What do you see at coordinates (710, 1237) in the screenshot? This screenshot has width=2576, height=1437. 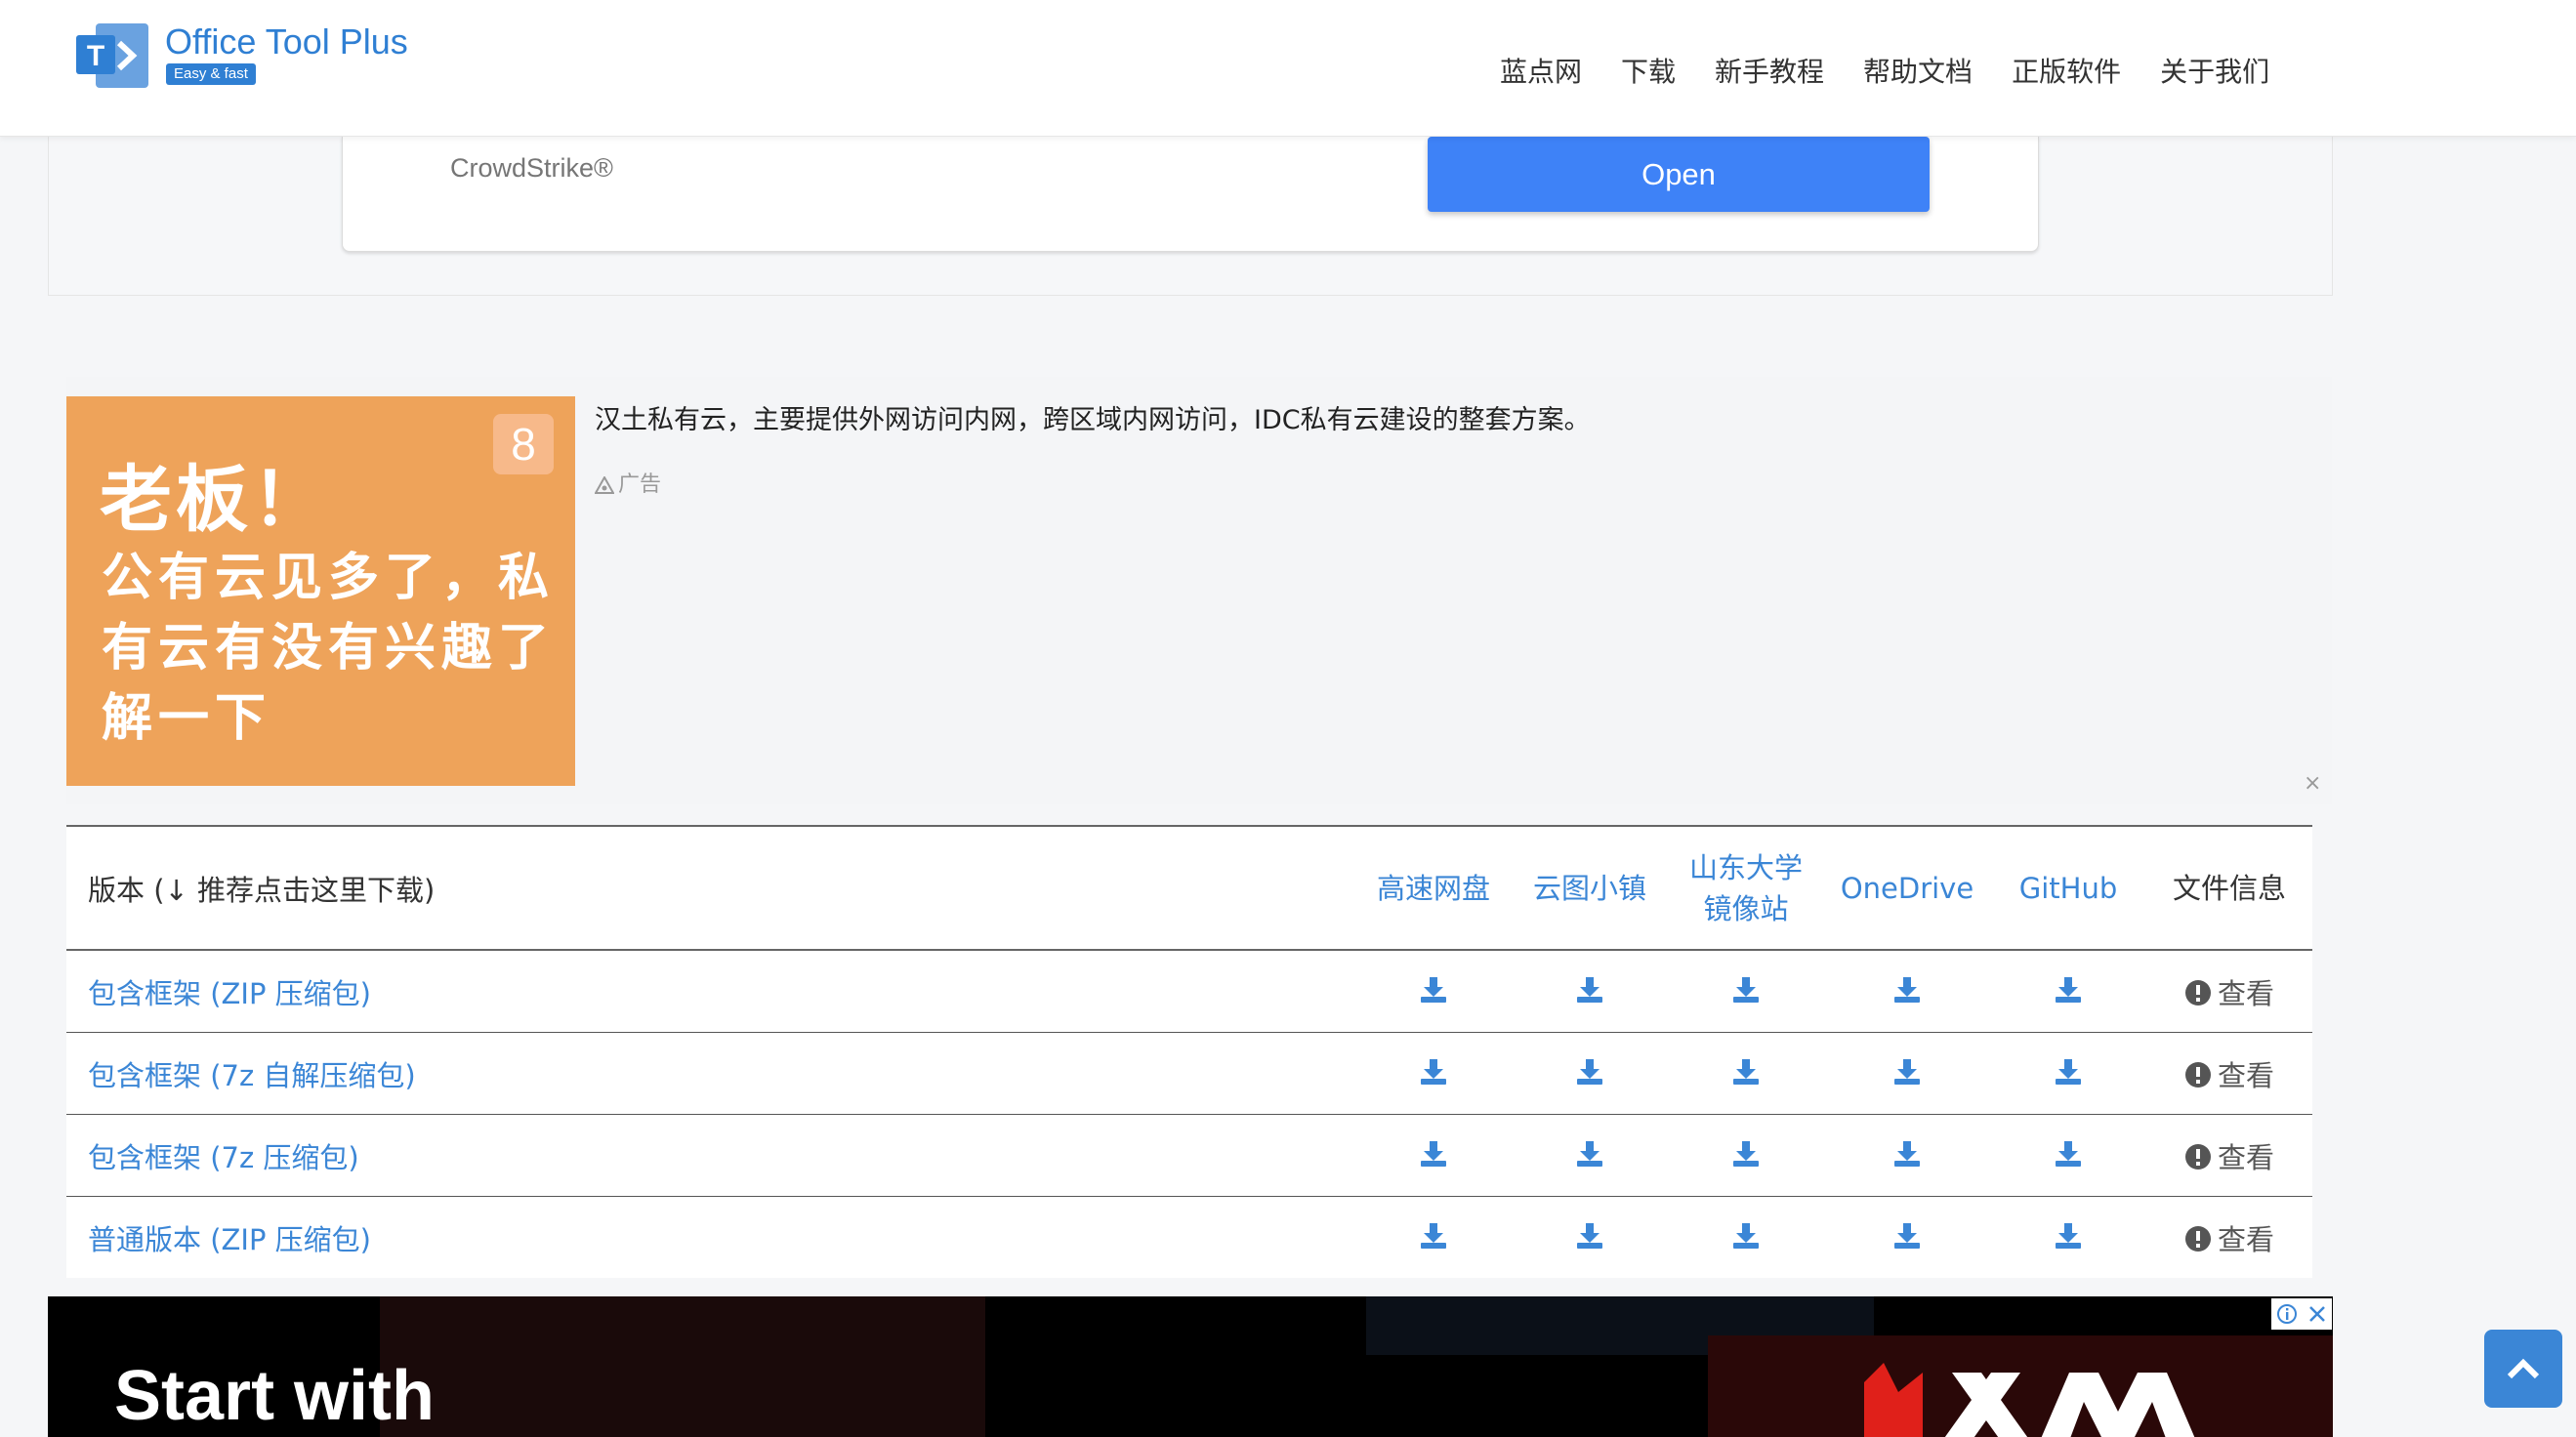 I see `version-link: 普通版本 (ZIP 压缩包)` at bounding box center [710, 1237].